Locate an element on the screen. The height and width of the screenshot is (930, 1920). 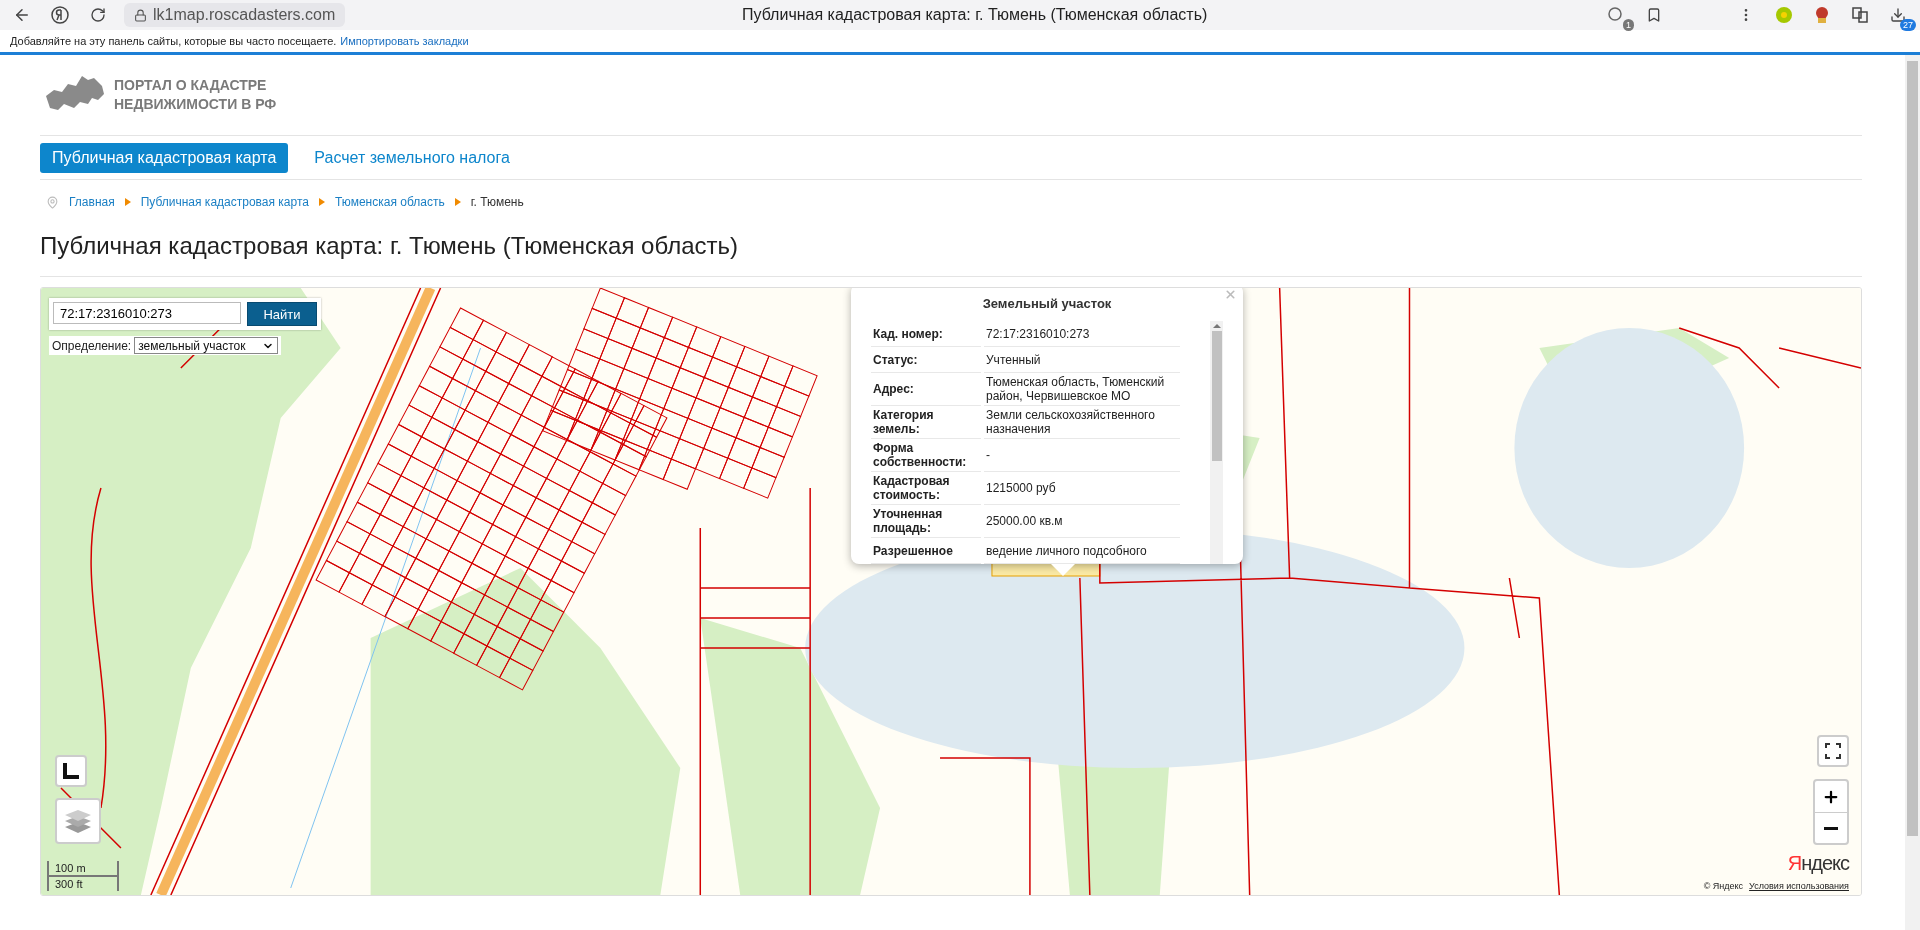
site-logo-text: ПОРТАЛ О КАДАСТРЕ НЕДВИЖИМОСТИ В РФ is located at coordinates (195, 95).